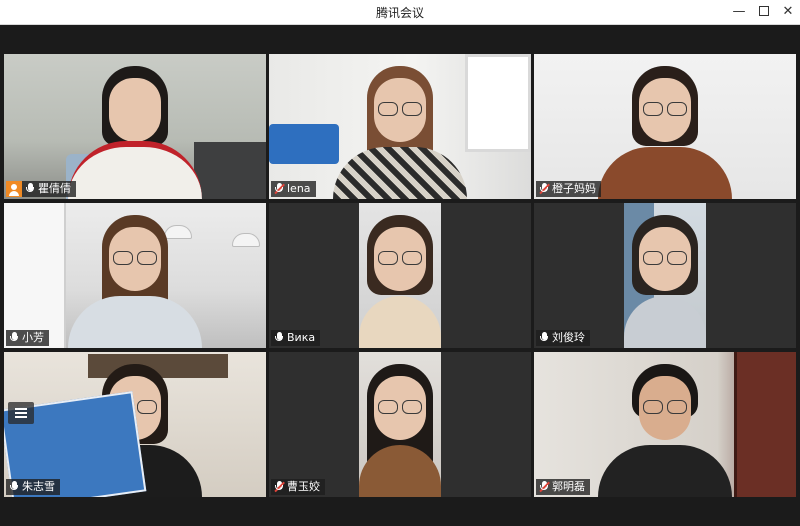  I want to click on participant-name-tag: 刘俊玲, so click(563, 338).